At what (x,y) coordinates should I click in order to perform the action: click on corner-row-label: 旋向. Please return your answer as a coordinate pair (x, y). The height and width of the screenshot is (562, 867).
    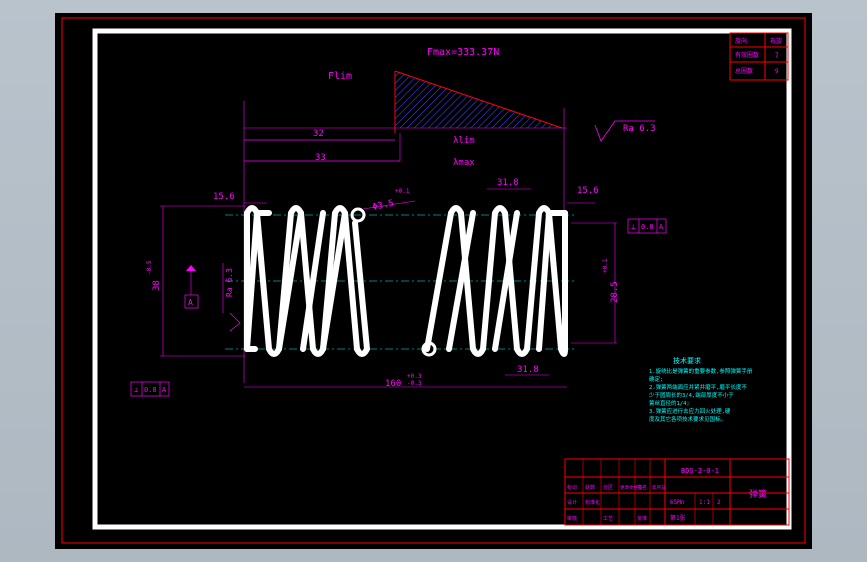
    Looking at the image, I should click on (741, 41).